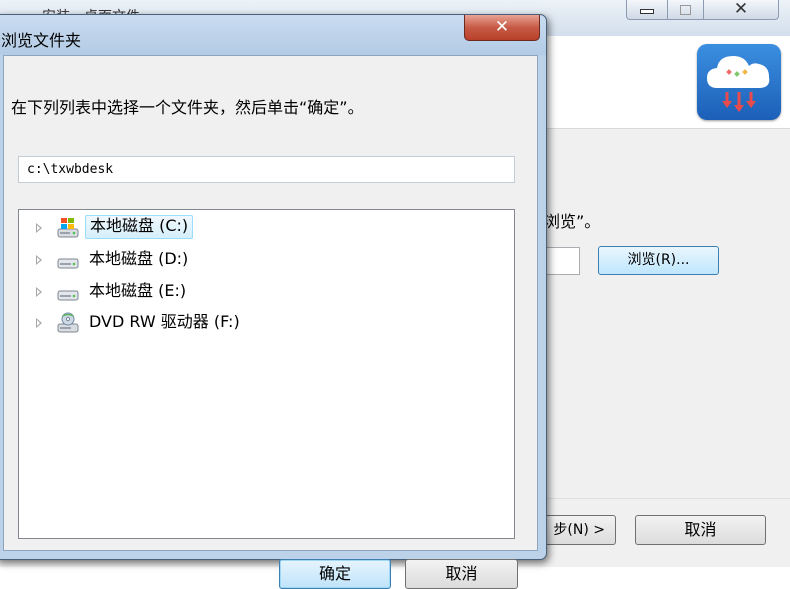 This screenshot has height=589, width=790. What do you see at coordinates (700, 530) in the screenshot?
I see `installer-cancel-button: 取消` at bounding box center [700, 530].